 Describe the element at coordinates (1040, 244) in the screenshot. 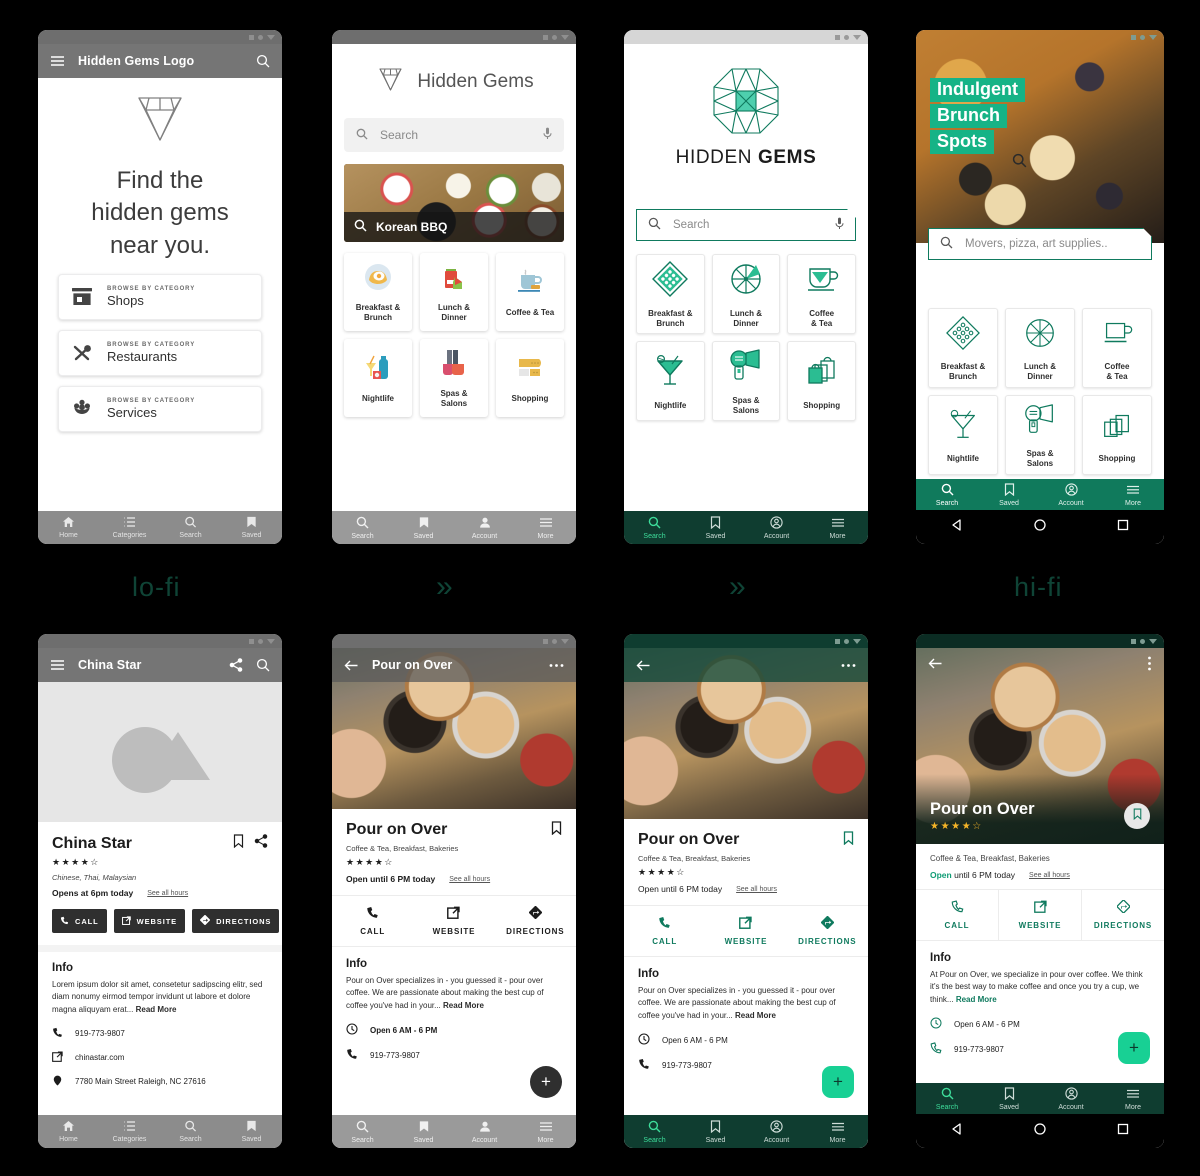

I see `search-input: Movers, pizza, art supplies..` at that location.